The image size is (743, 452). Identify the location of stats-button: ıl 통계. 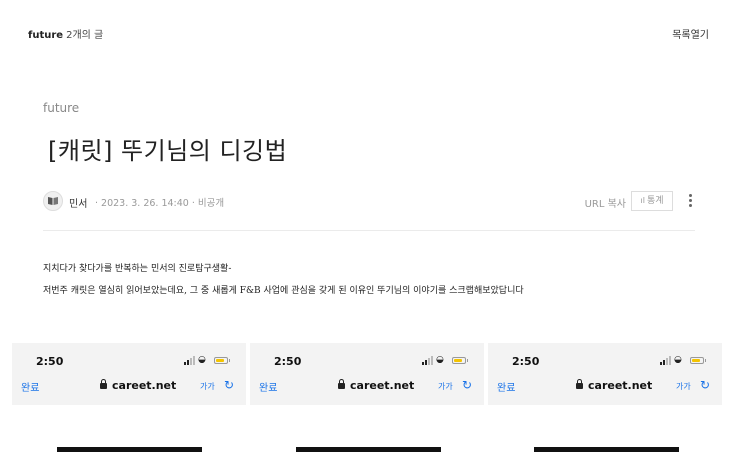
(652, 201).